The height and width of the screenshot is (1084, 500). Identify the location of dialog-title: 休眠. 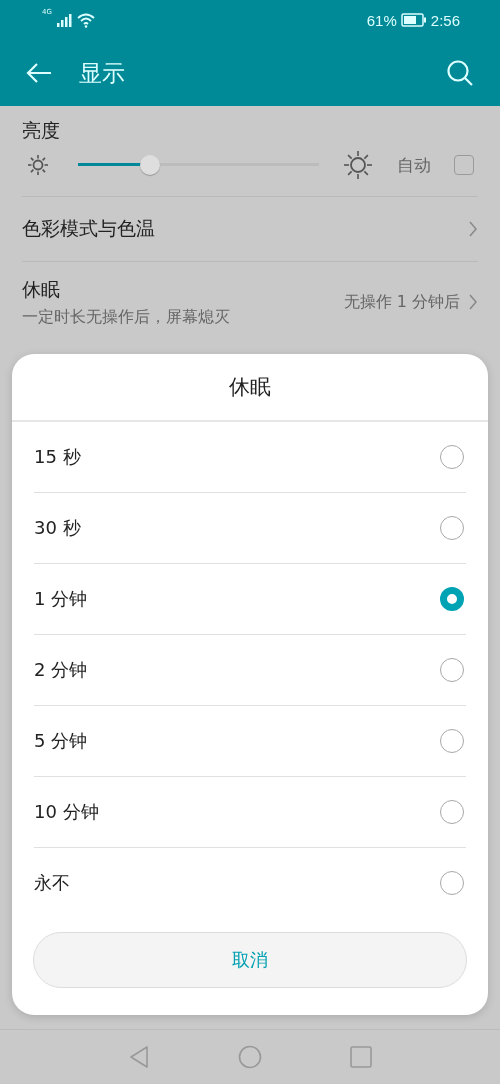
(250, 388).